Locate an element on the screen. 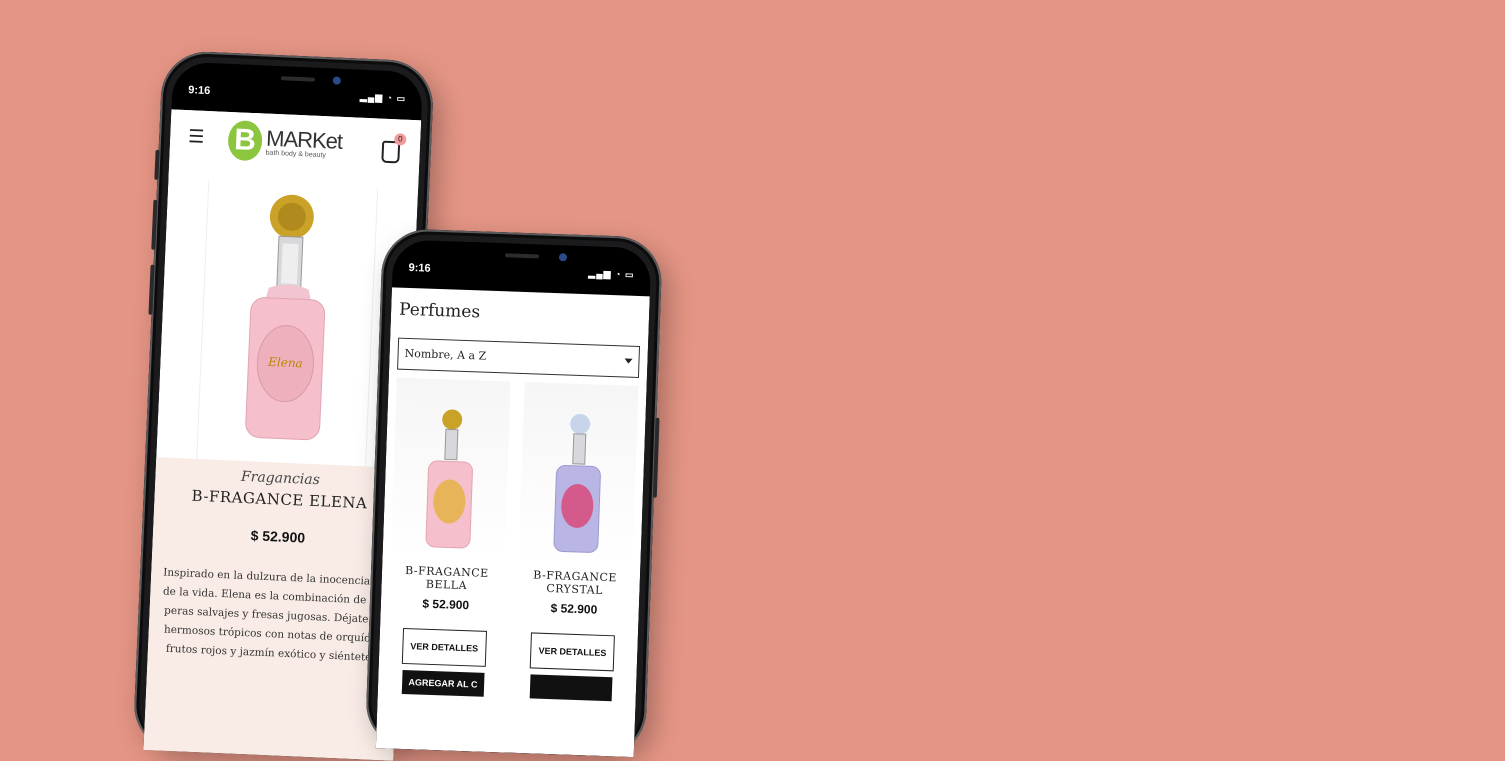 This screenshot has width=1505, height=761. add-to-cart-button: AGREGAR AL C is located at coordinates (443, 683).